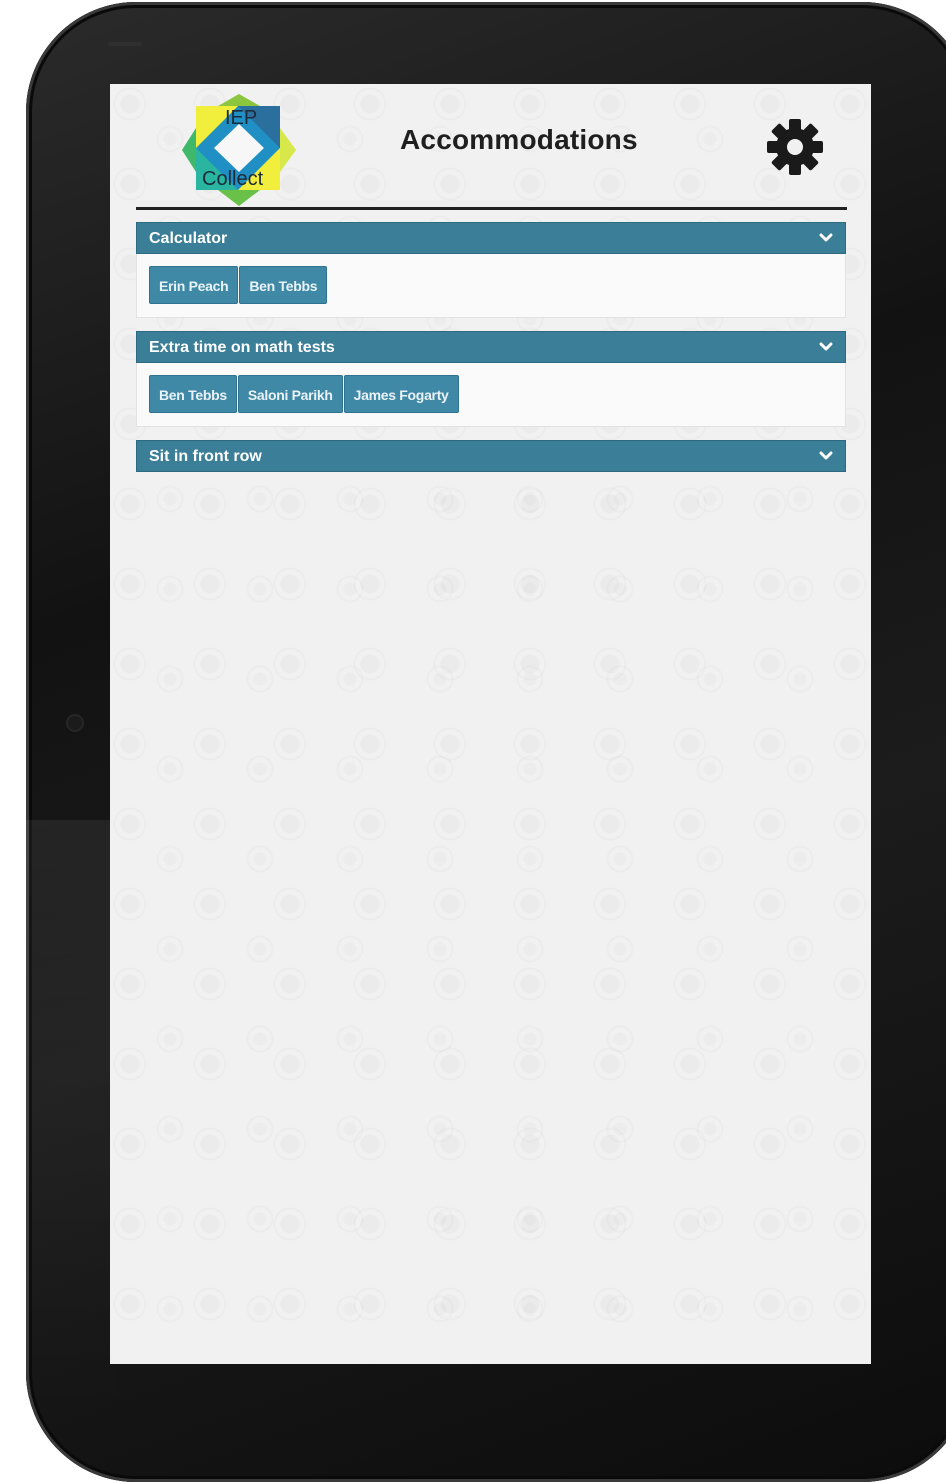  I want to click on page-title: Accommodations, so click(519, 139).